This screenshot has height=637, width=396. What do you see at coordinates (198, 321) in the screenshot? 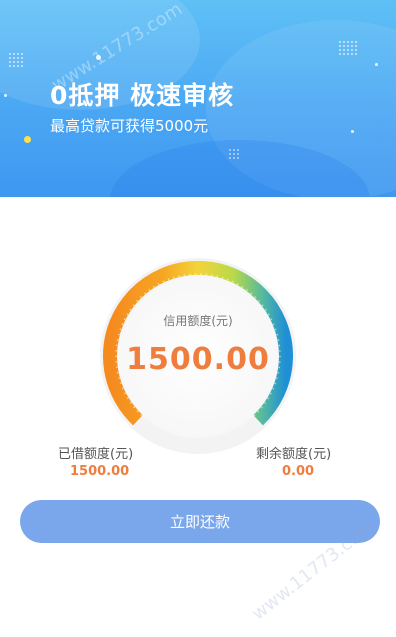
I see `credit-limit-label: 信用额度(元)` at bounding box center [198, 321].